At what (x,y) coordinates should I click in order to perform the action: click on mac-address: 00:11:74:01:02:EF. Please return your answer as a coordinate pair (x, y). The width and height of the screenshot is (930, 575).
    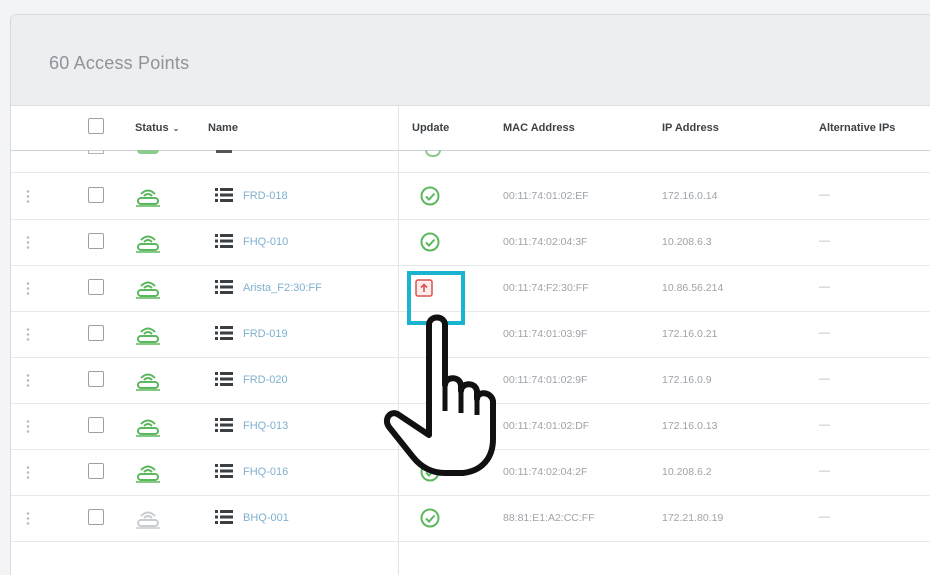
    Looking at the image, I should click on (546, 196).